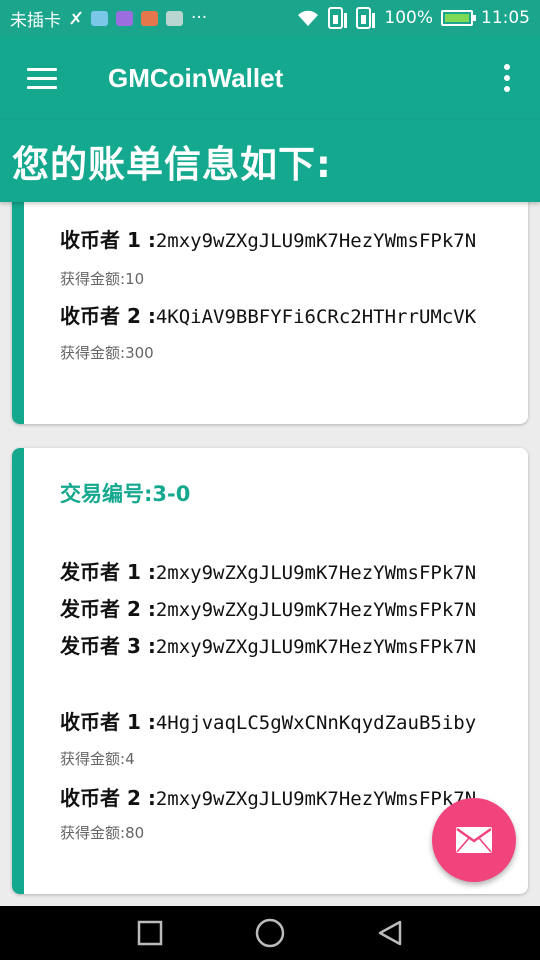 This screenshot has width=540, height=960. I want to click on gallery-icon, so click(99, 18).